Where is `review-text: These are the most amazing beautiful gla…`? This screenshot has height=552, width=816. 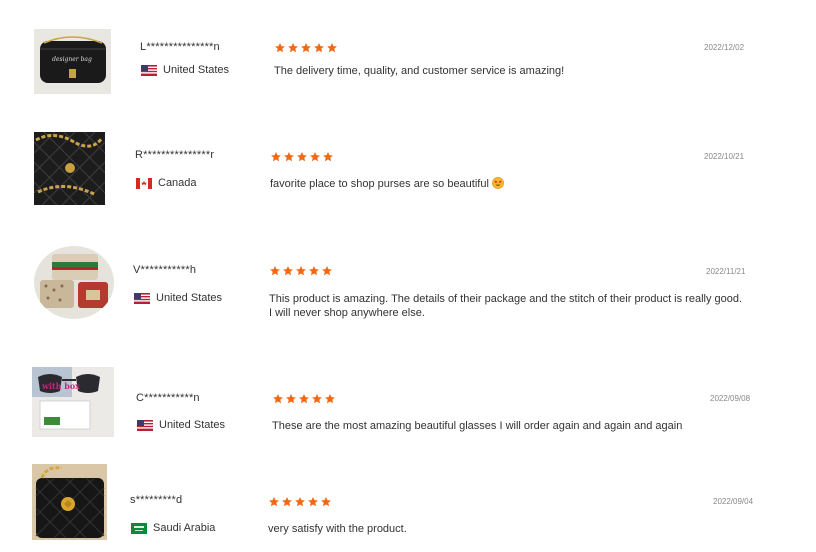
review-text: These are the most amazing beautiful gla… is located at coordinates (477, 426).